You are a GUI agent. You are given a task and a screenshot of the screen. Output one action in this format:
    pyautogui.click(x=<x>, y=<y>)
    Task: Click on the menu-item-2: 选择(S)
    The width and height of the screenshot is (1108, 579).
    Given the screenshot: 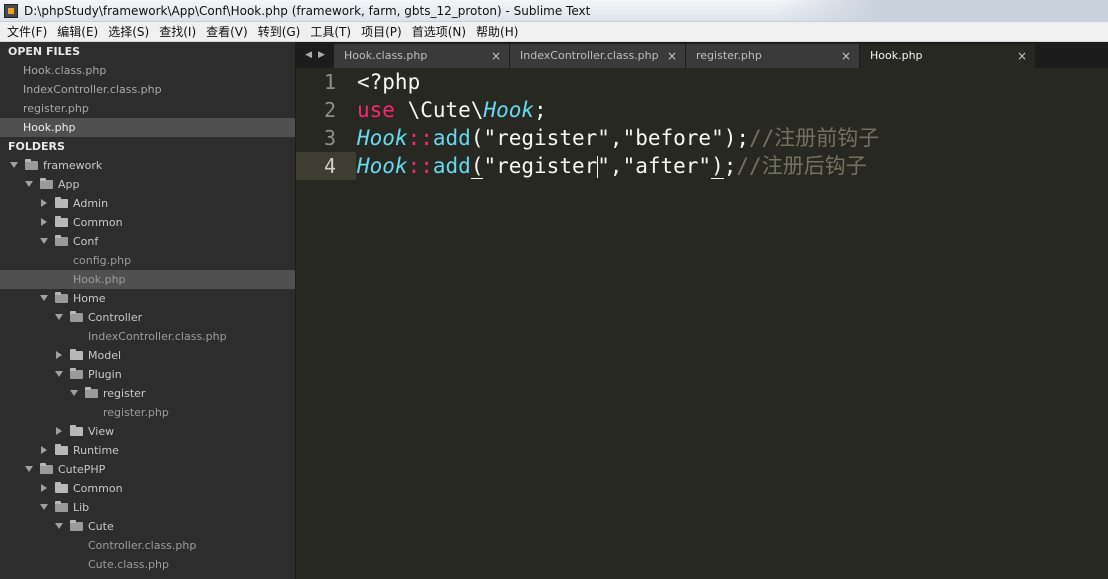 What is the action you would take?
    pyautogui.click(x=128, y=31)
    